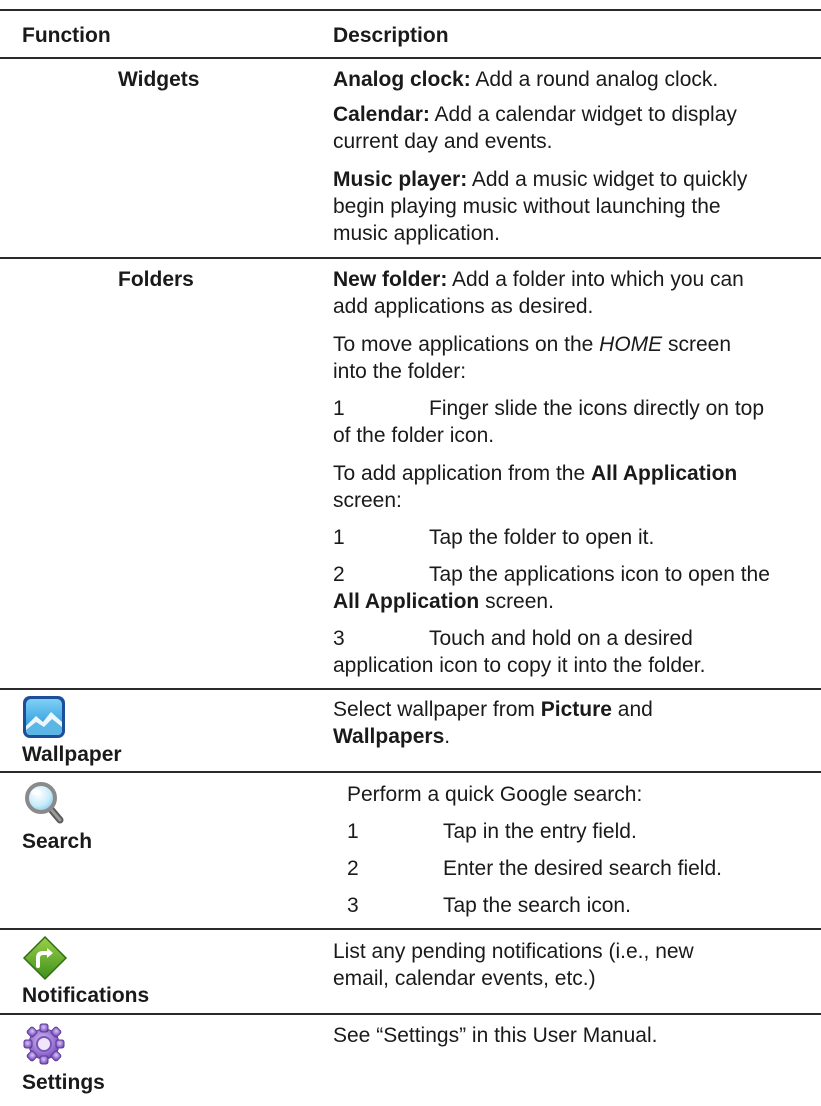 This screenshot has width=821, height=1106. Describe the element at coordinates (44, 1044) in the screenshot. I see `gear-icon` at that location.